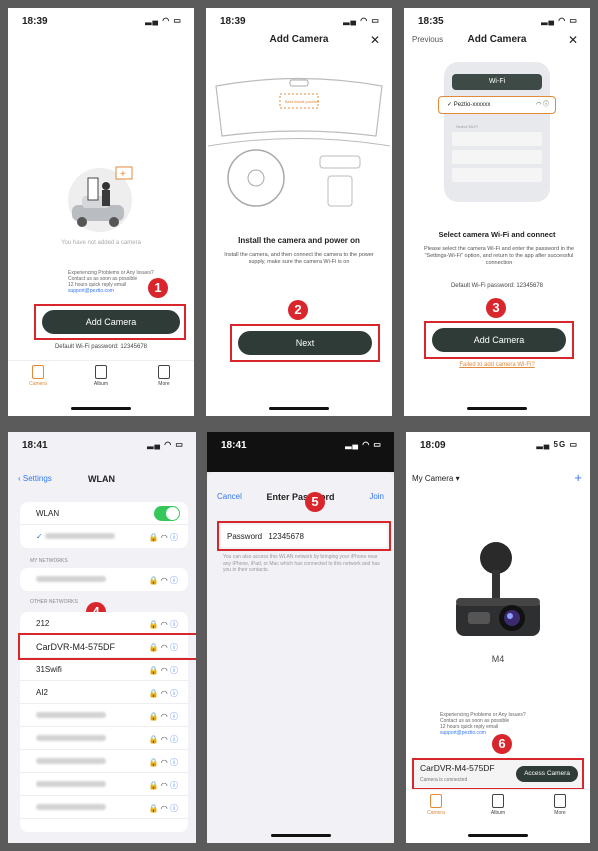  Describe the element at coordinates (436, 478) in the screenshot. I see `my-camera-dropdown: My Camera ▾` at that location.